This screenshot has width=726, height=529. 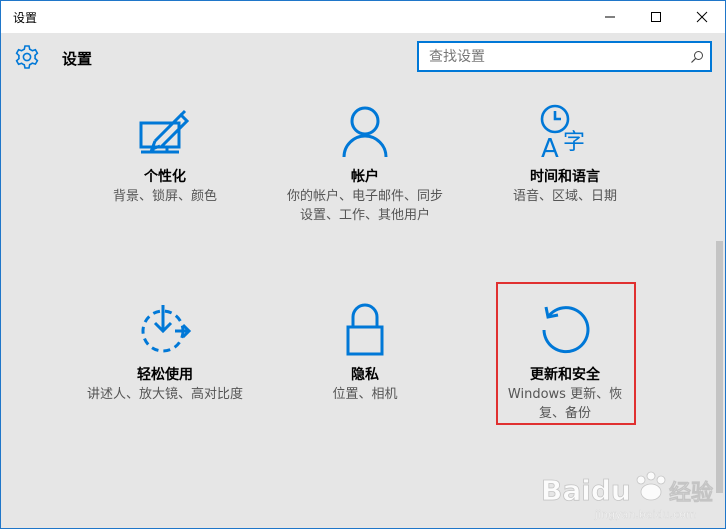 I want to click on search-box, so click(x=564, y=56).